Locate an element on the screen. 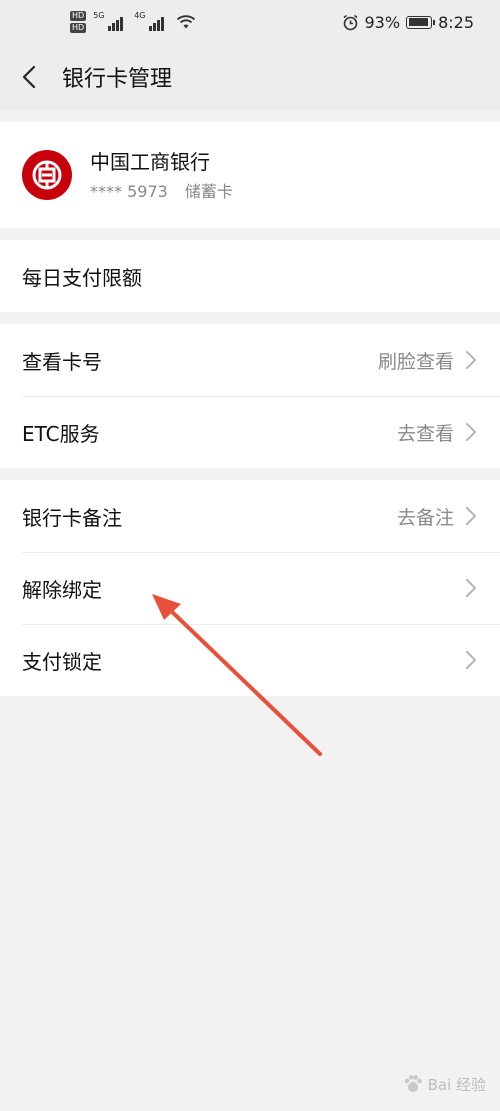 The image size is (500, 1111). clock: 8:25 is located at coordinates (456, 22).